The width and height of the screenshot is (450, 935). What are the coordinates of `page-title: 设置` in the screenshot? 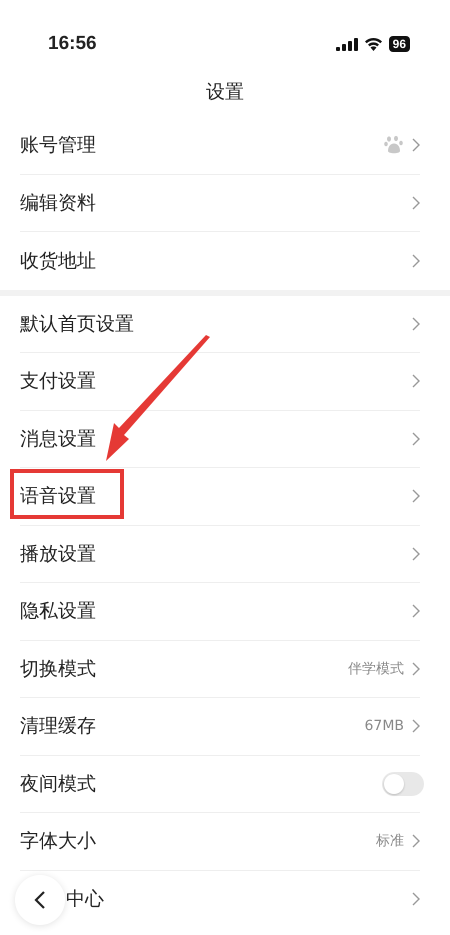 It's located at (225, 92).